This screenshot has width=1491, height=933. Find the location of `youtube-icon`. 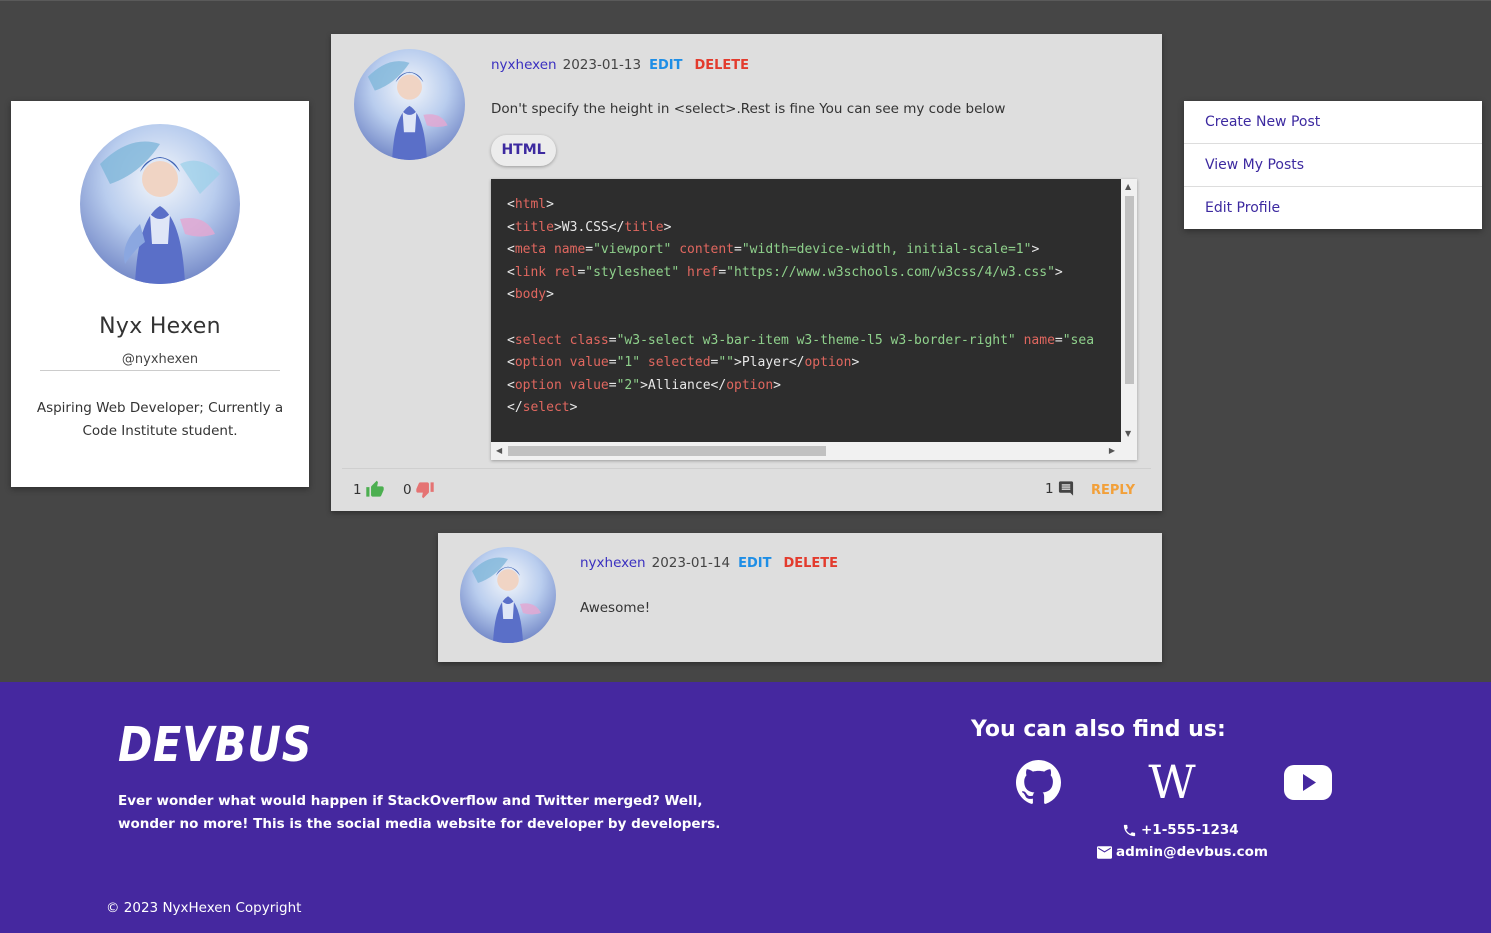

youtube-icon is located at coordinates (1308, 782).